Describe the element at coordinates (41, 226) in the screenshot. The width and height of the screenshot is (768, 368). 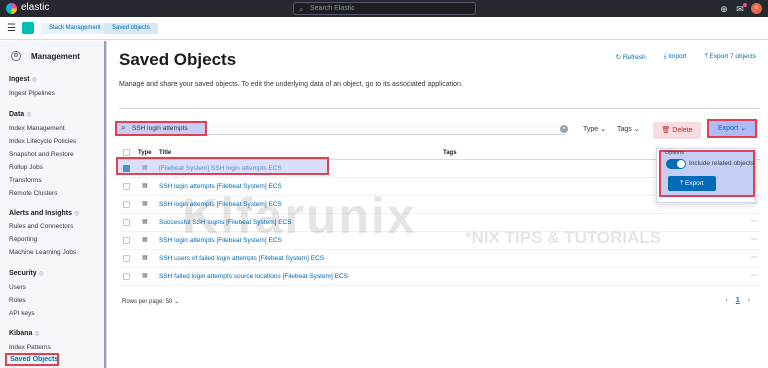
I see `sidebar-item-rules-connectors: Rules and Connectors` at that location.